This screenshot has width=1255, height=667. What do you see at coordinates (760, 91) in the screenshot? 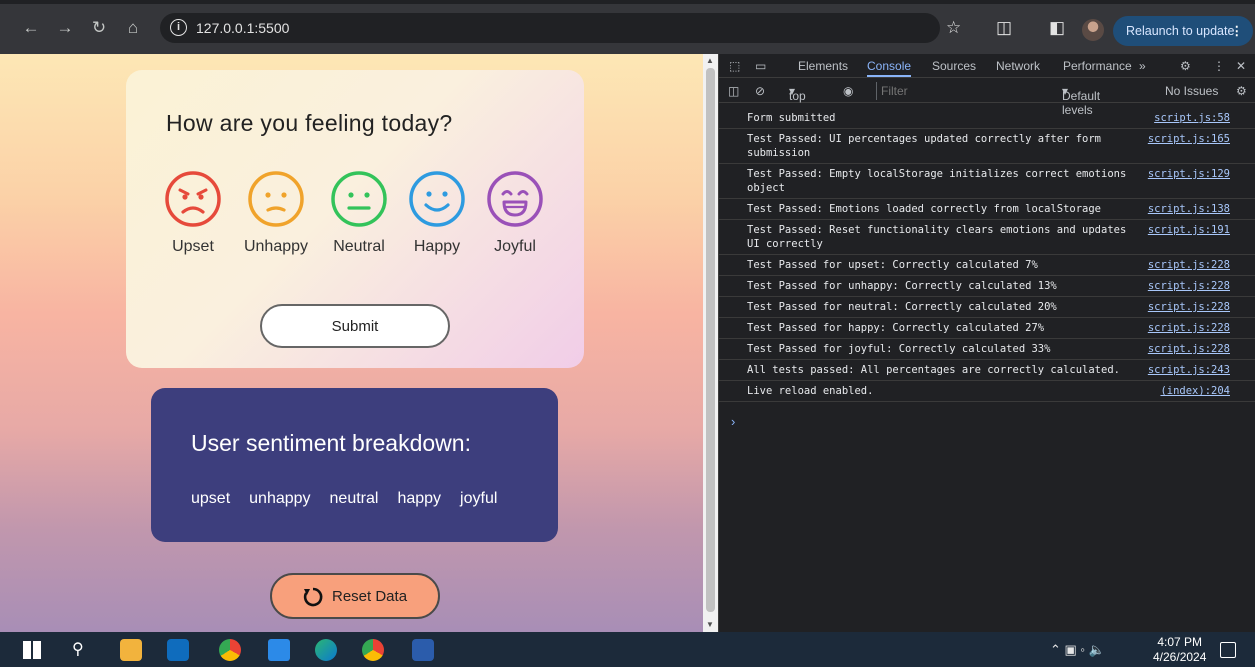
I see `clear-console-icon: ⊘` at bounding box center [760, 91].